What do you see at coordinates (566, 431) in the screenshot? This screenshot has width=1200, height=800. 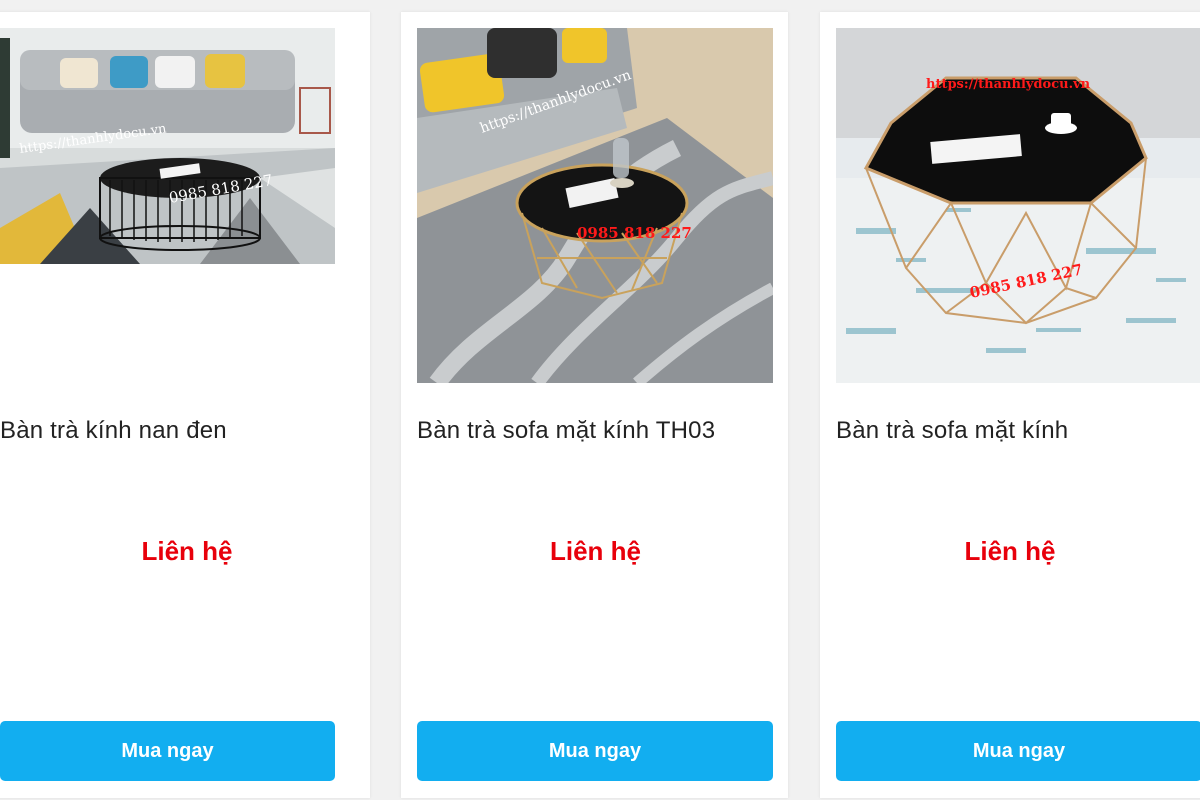 I see `product-title: Bàn trà sofa mặt kính TH03` at bounding box center [566, 431].